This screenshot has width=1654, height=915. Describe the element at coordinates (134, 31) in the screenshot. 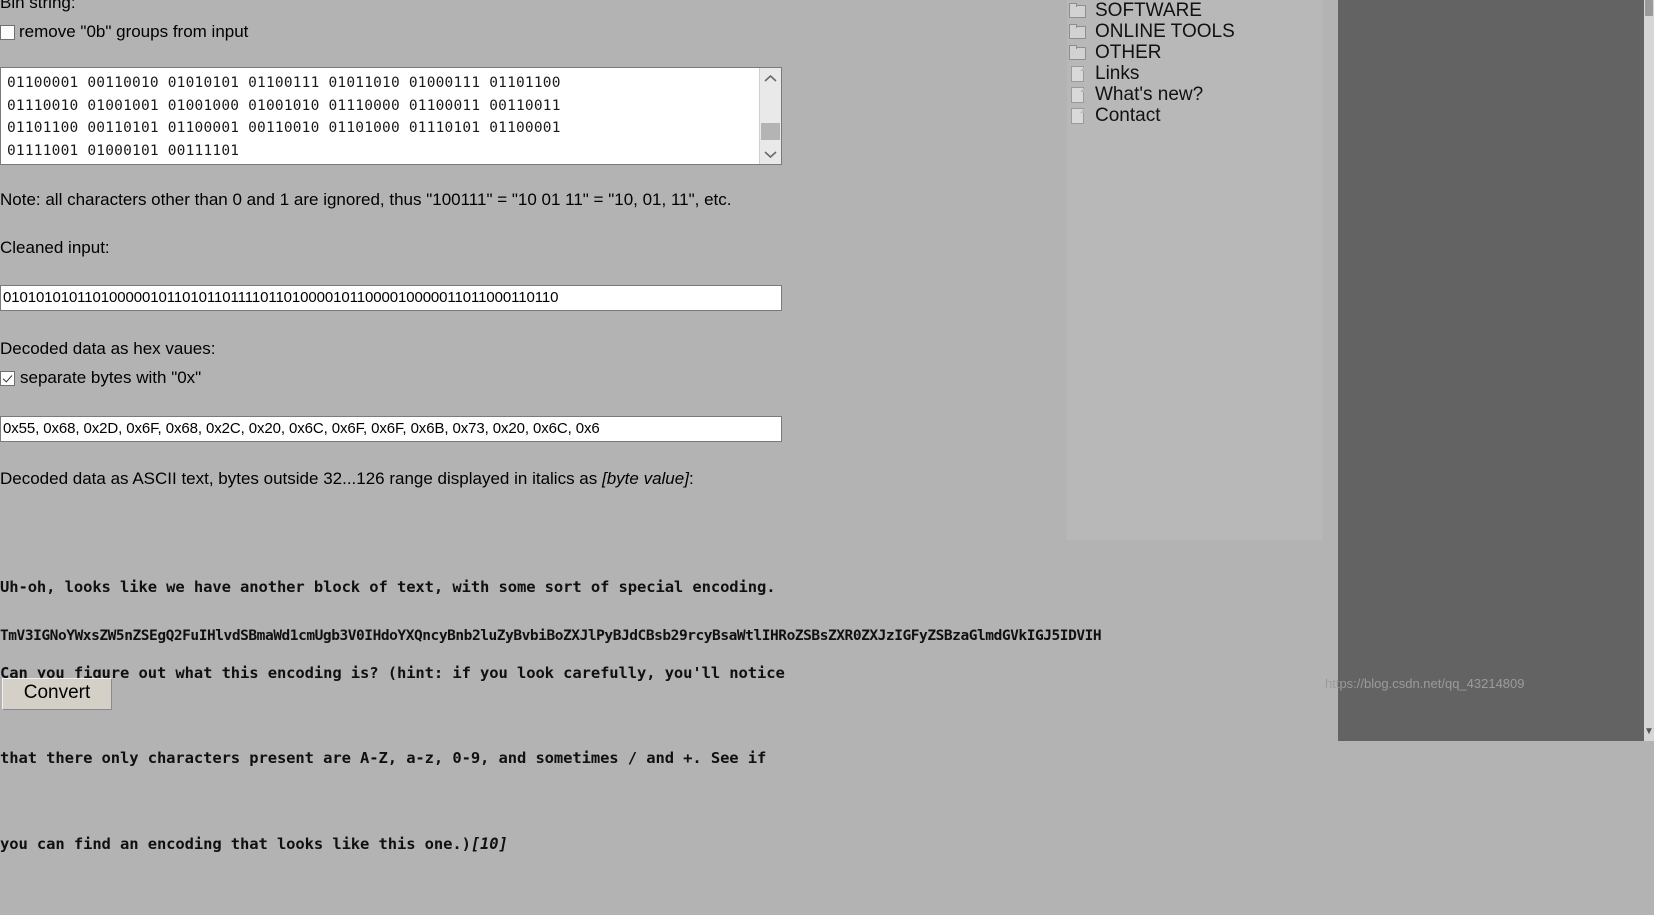

I see `remove-0b-label: remove "0b" groups from input` at that location.